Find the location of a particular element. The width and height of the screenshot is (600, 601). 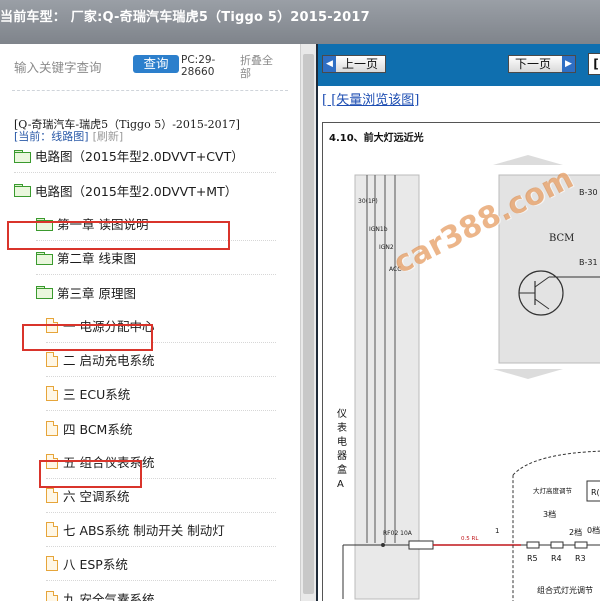

side-label: A is located at coordinates (340, 484).